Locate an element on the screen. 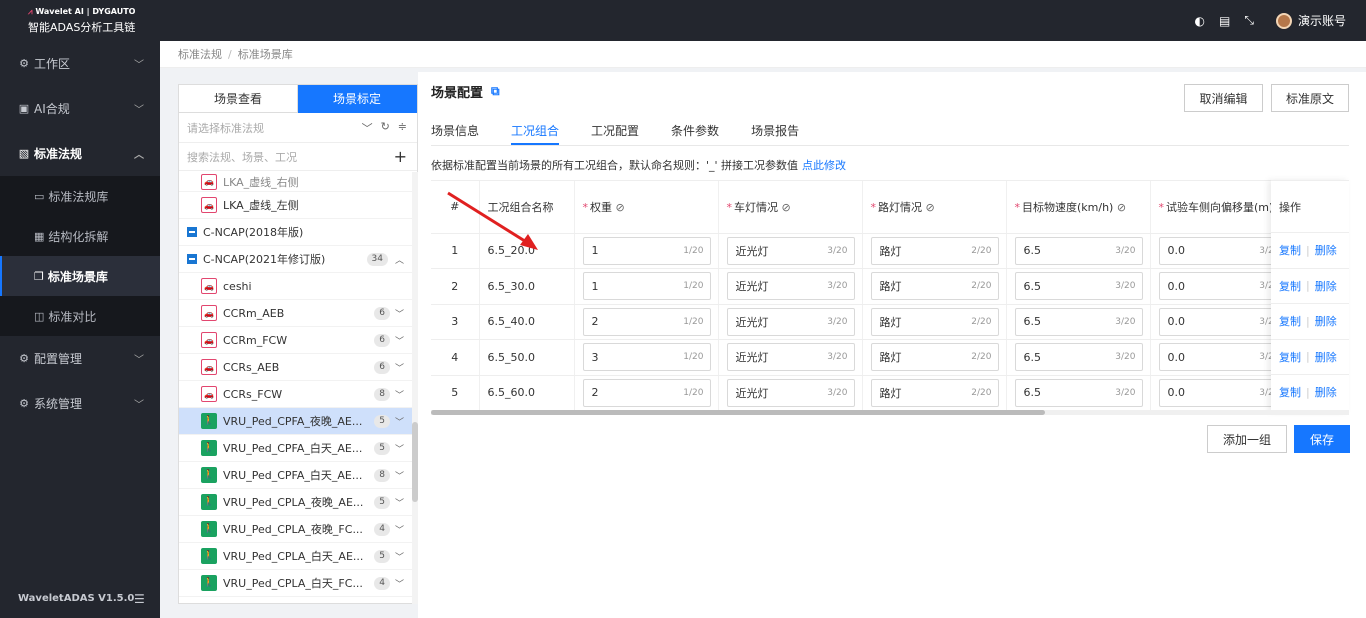  tree-node: 🚗 CCRm_AEB 6 ﹀ is located at coordinates (295, 313).